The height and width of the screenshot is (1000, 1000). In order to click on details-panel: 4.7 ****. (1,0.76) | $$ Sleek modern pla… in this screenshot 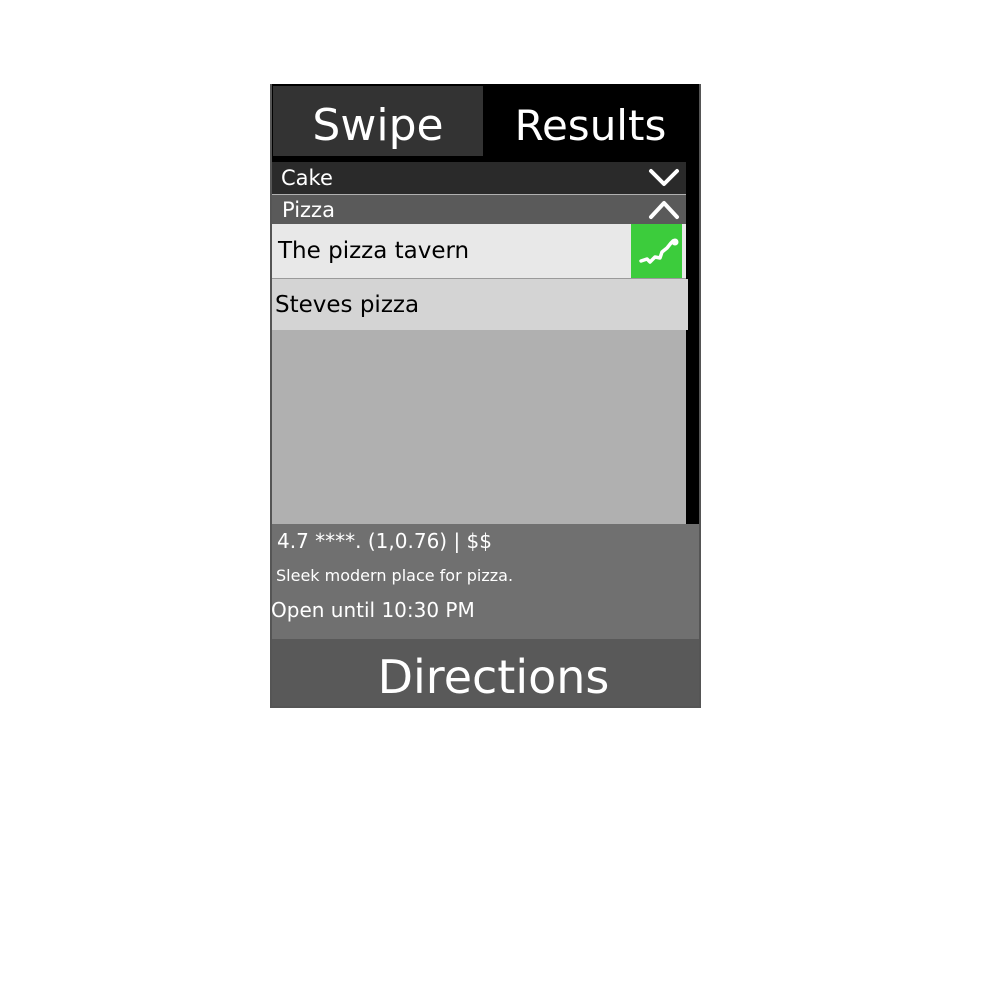, I will do `click(485, 581)`.